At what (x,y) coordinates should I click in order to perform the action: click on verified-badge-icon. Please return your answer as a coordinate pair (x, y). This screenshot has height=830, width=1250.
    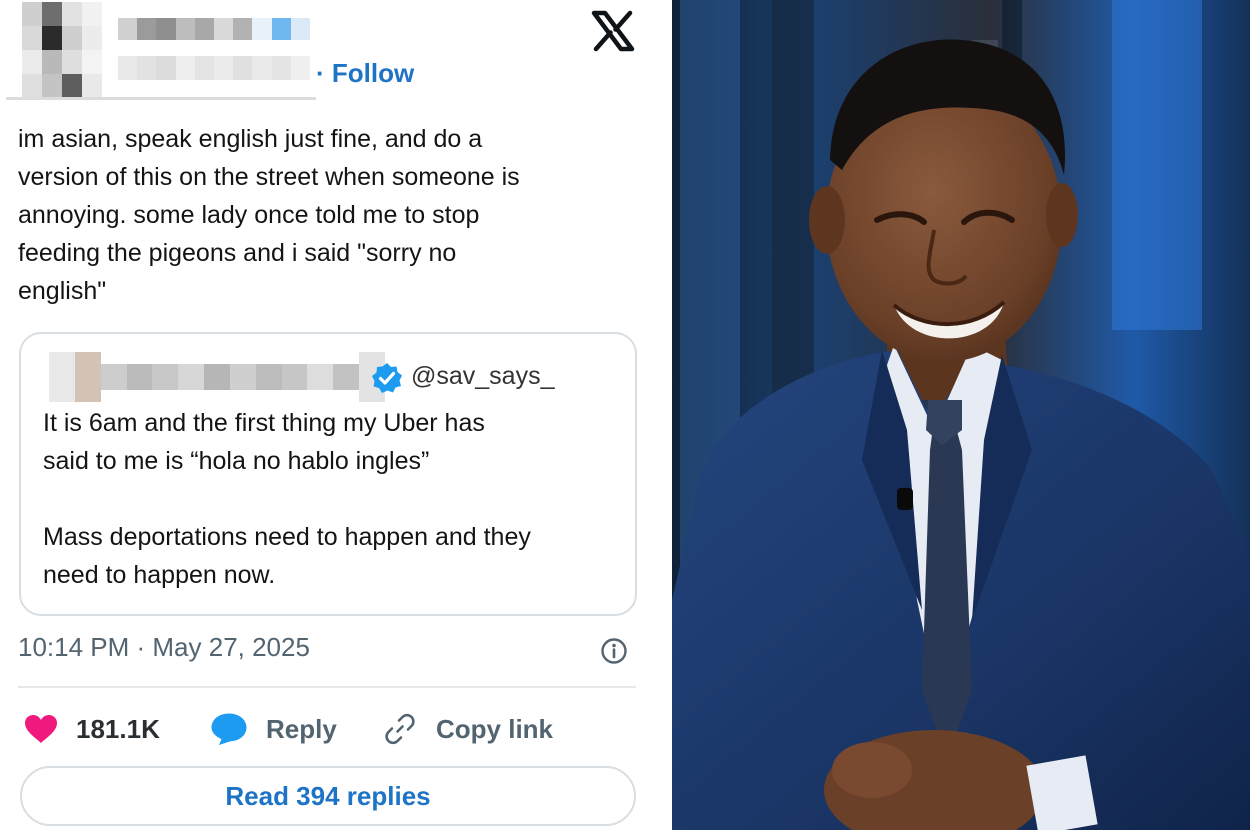
    Looking at the image, I should click on (387, 378).